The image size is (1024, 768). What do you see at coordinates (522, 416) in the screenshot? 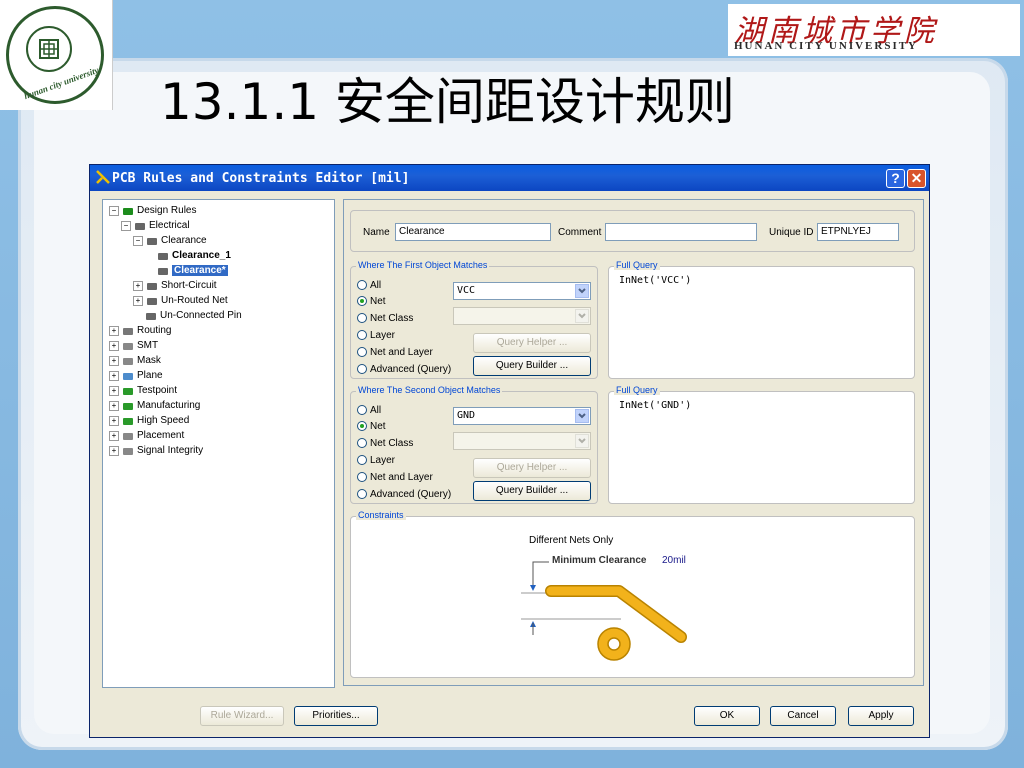
I see `second-net-dropdown: GND` at bounding box center [522, 416].